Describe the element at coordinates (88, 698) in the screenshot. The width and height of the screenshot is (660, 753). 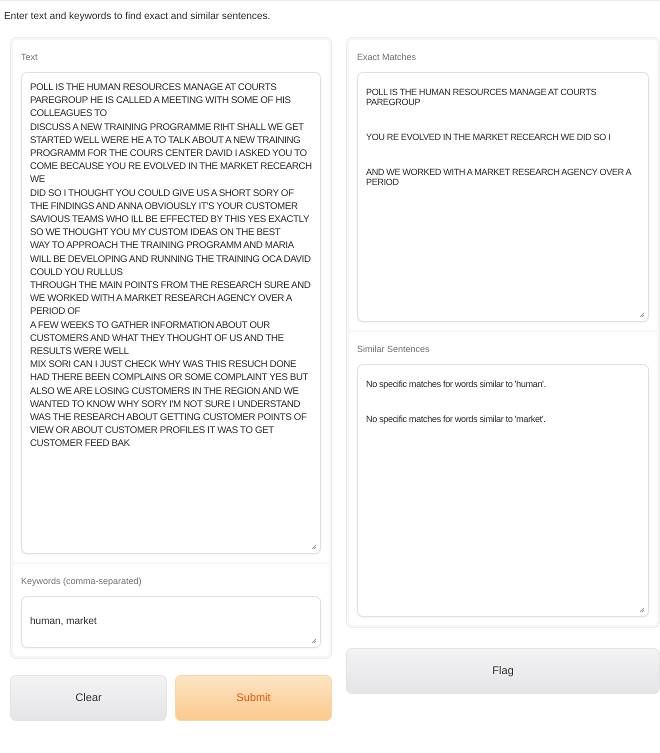
I see `clear-button: Clear` at that location.